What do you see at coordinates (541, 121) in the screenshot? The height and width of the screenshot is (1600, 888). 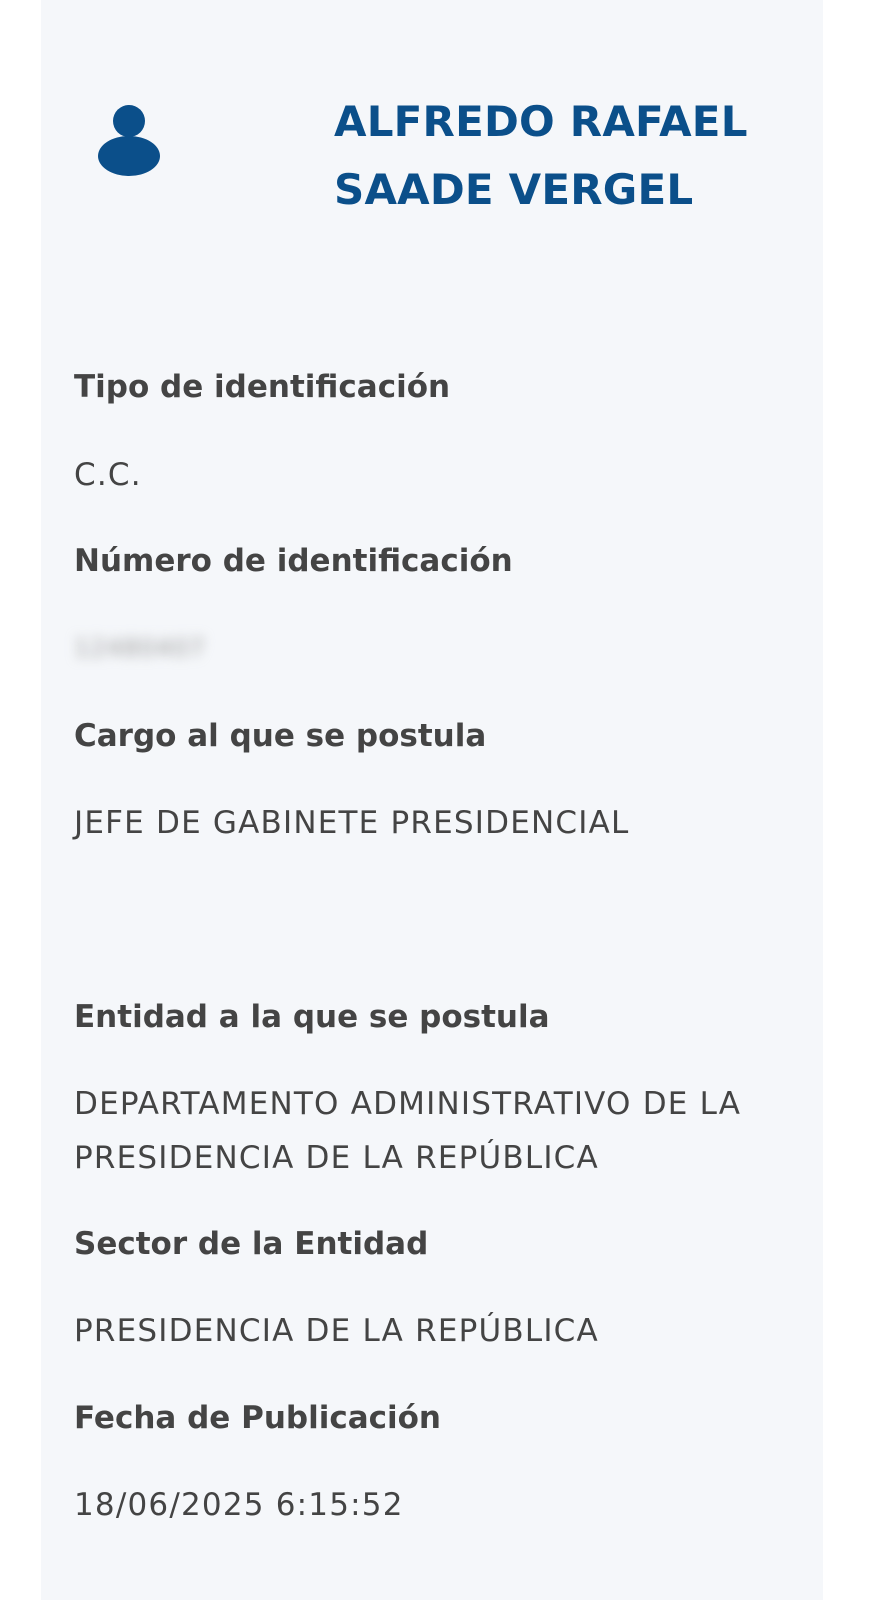 I see `candidate-name-line-1: ALFREDO RAFAEL` at bounding box center [541, 121].